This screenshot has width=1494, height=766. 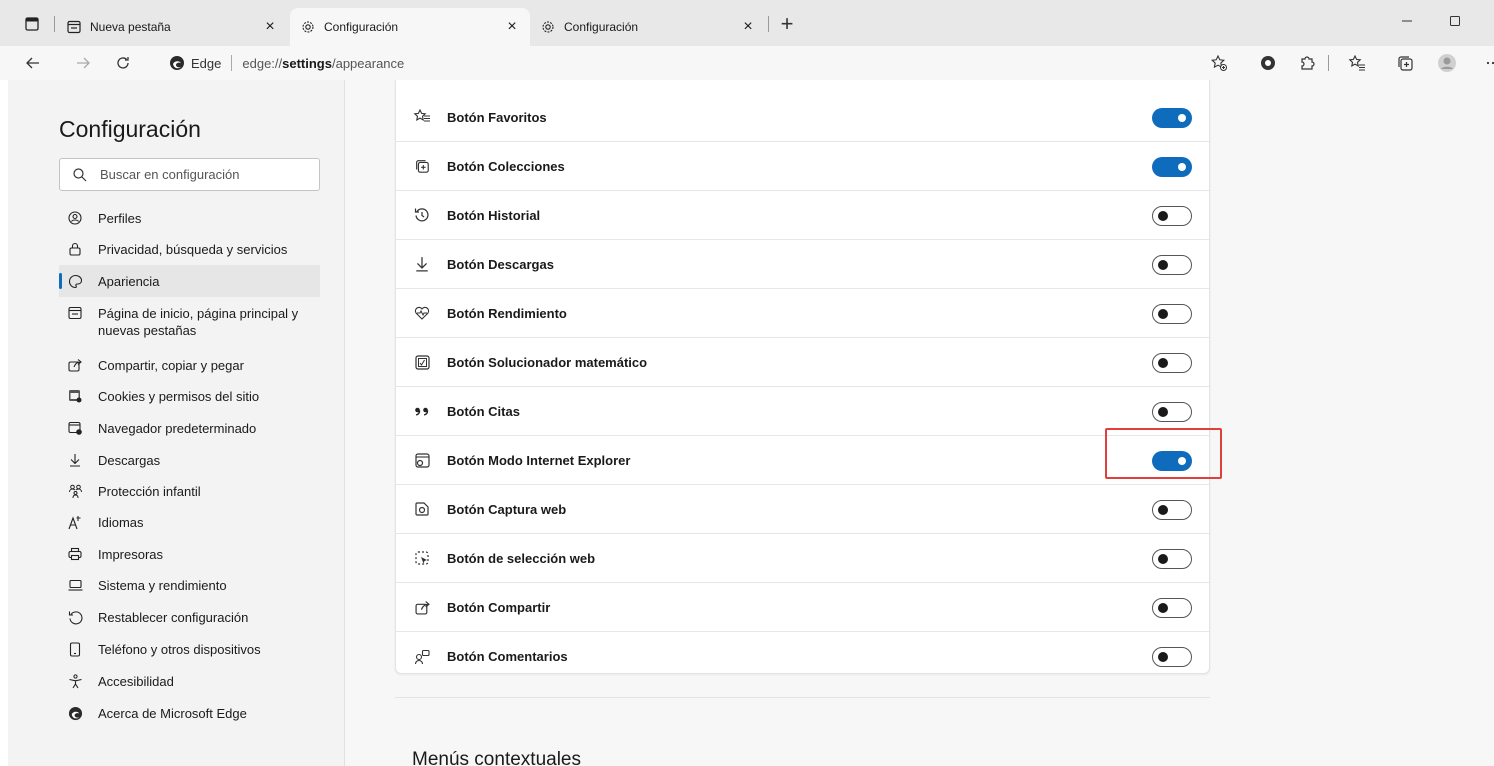 What do you see at coordinates (802, 697) in the screenshot?
I see `section-divider` at bounding box center [802, 697].